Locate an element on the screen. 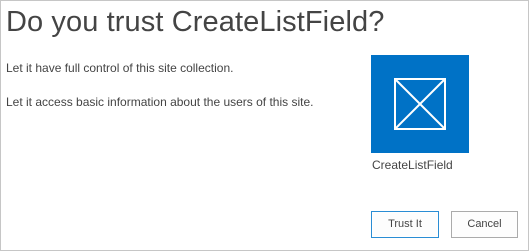  app-placeholder-icon is located at coordinates (420, 104).